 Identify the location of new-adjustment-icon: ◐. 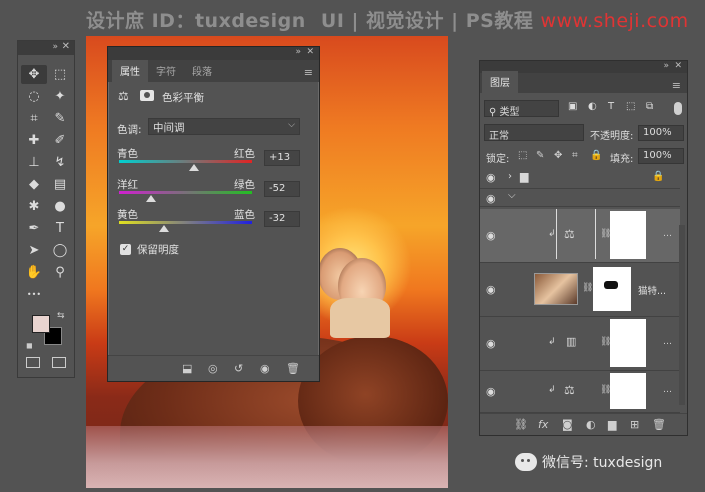
(591, 424).